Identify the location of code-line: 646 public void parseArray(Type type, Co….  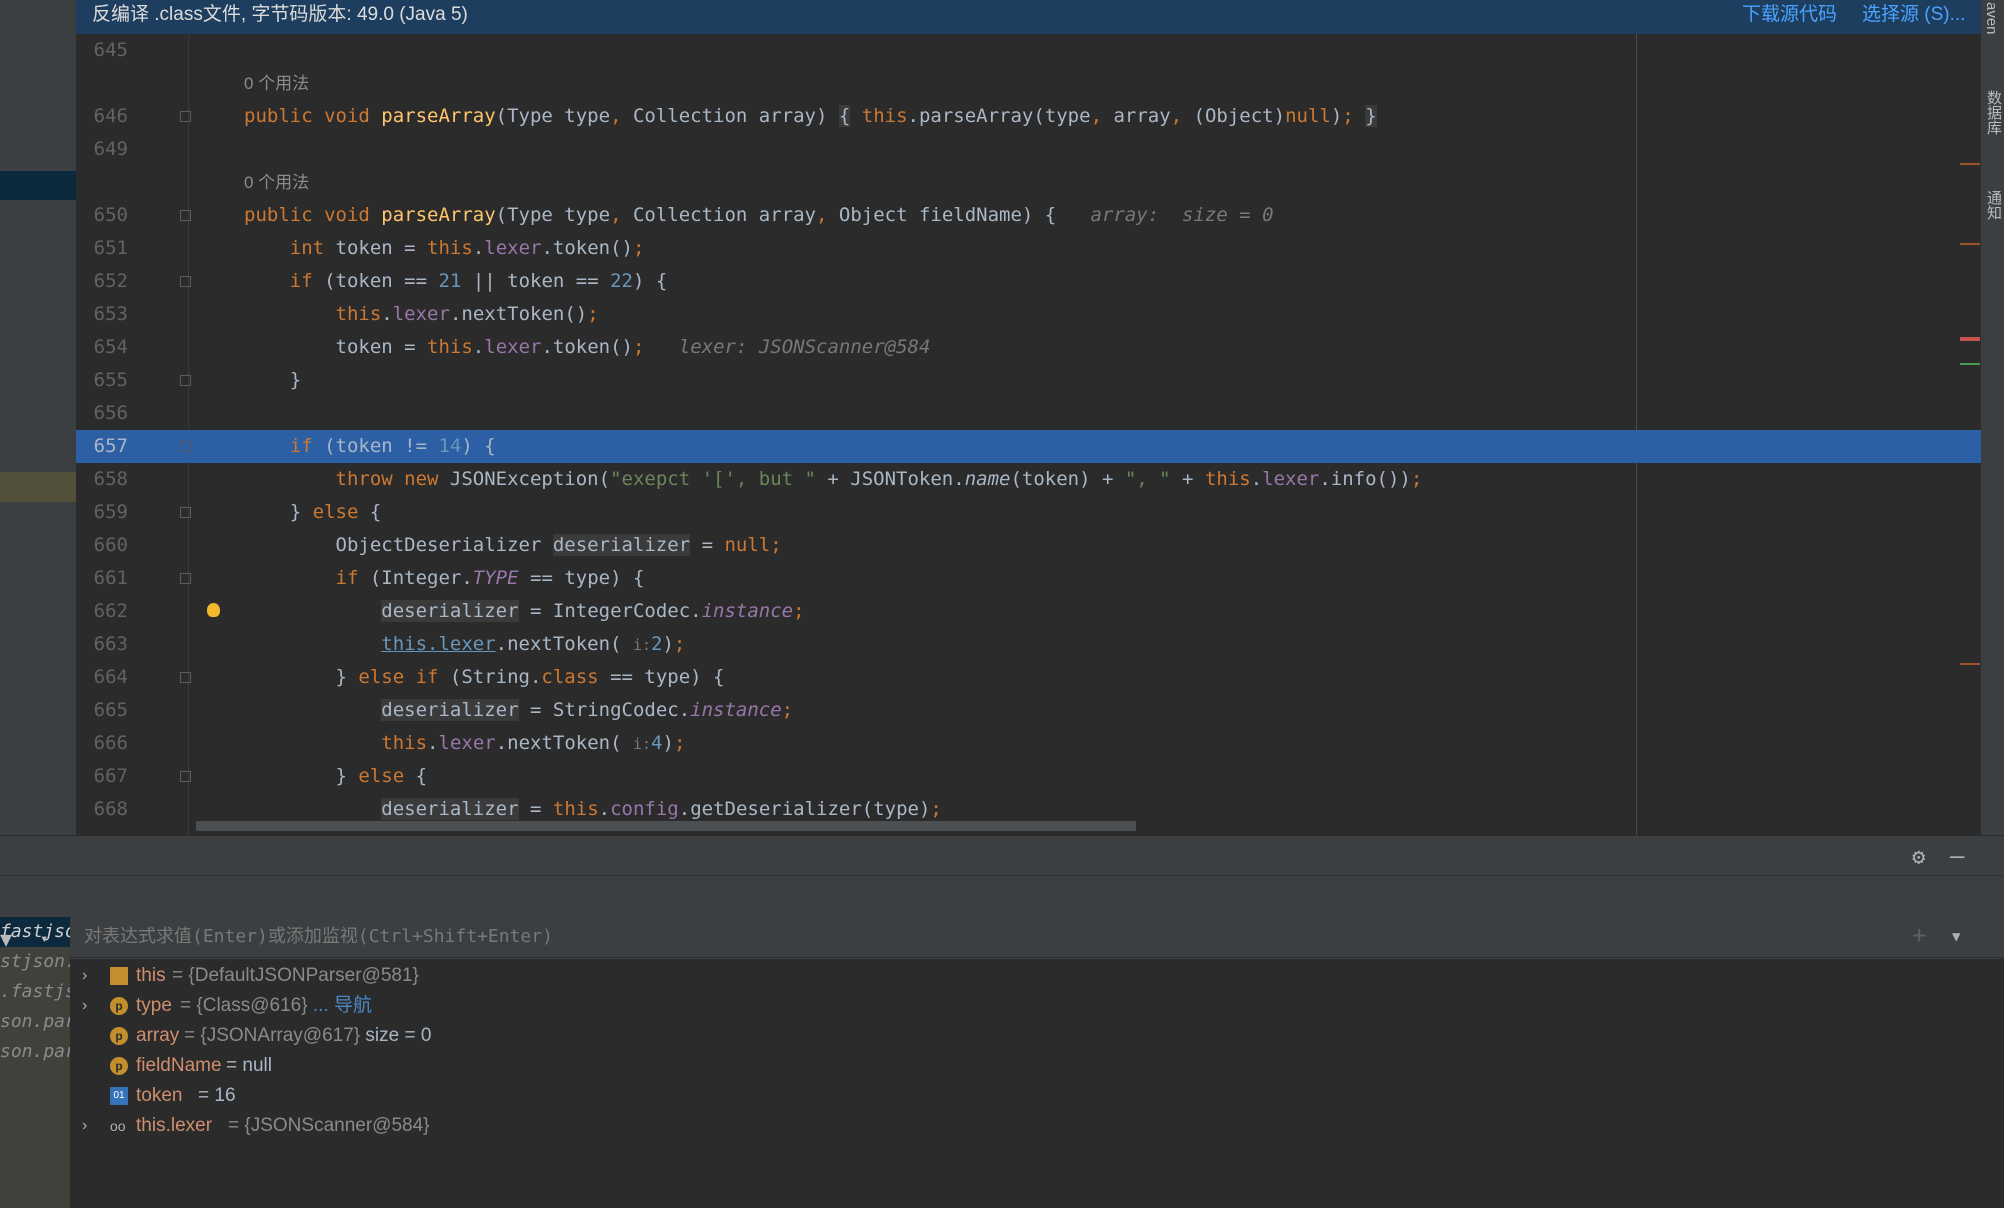
(1028, 116).